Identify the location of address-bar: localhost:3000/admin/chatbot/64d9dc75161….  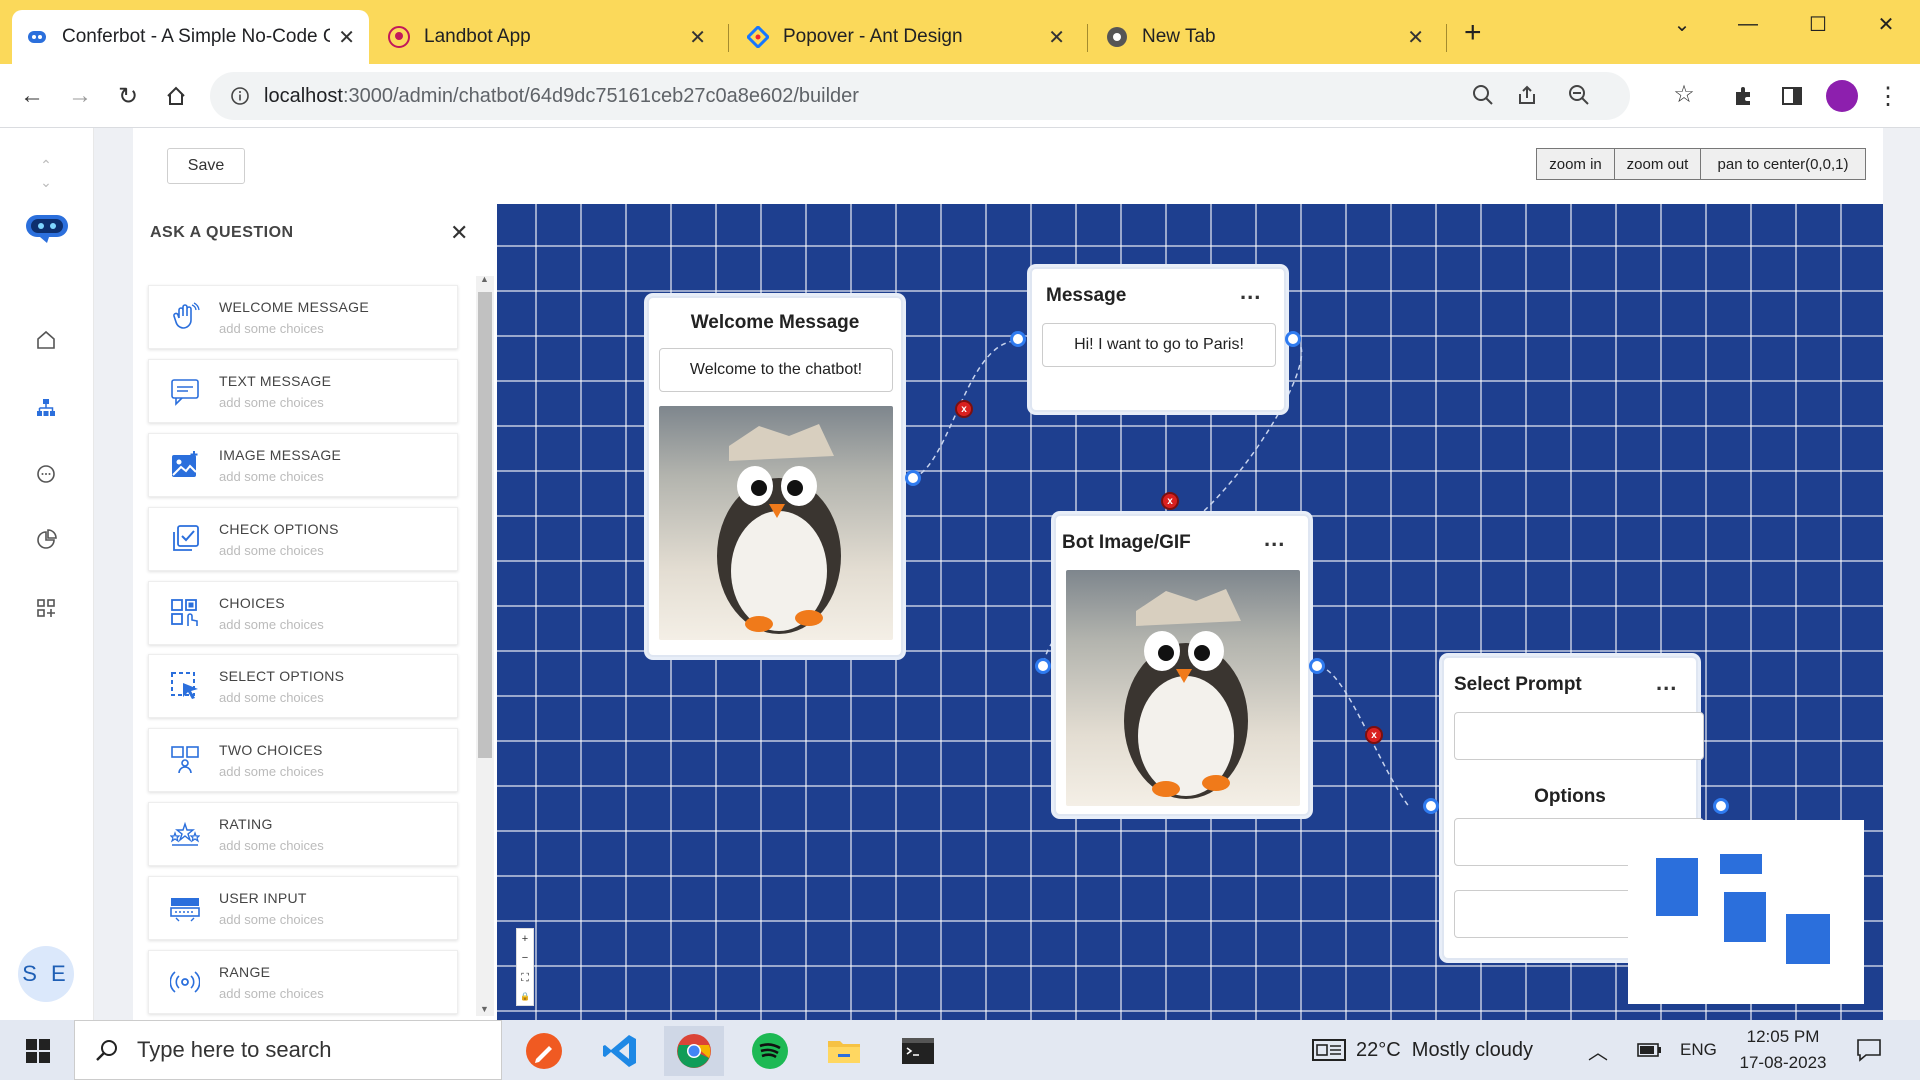
(920, 96).